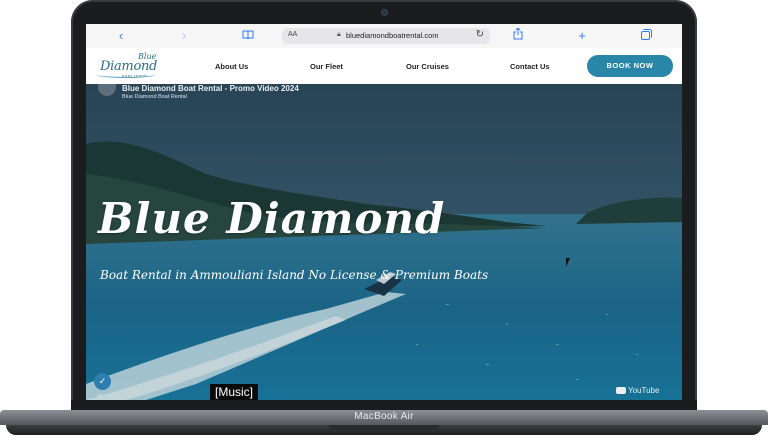 The height and width of the screenshot is (441, 768). I want to click on url-text: bluediamondboatrental.com, so click(392, 35).